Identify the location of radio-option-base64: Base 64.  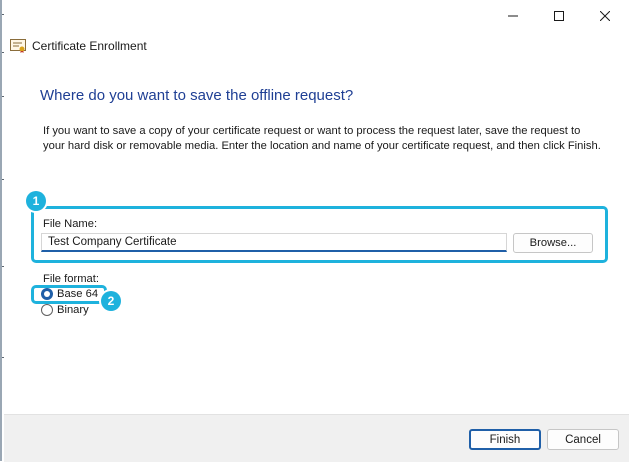
(69, 294).